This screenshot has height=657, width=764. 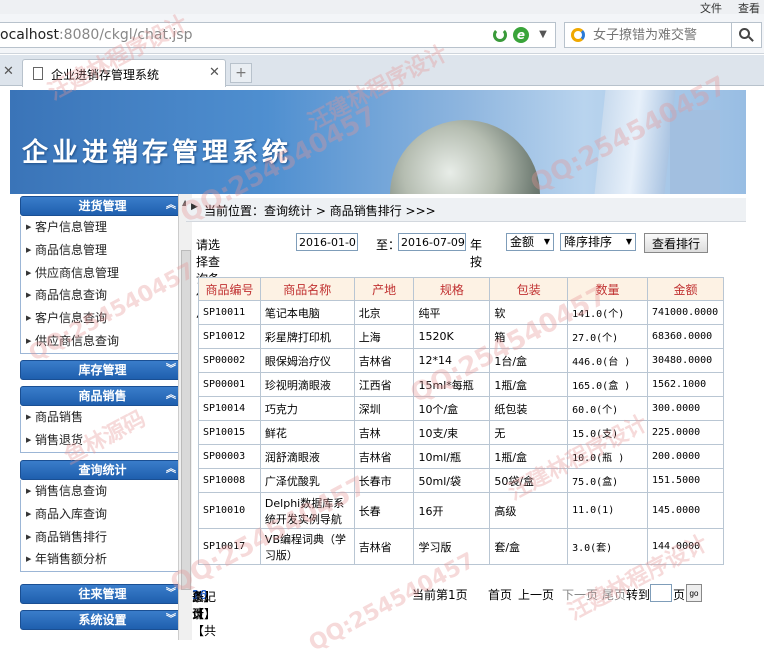 What do you see at coordinates (102, 514) in the screenshot?
I see `sidebar-item-stockin-query: ▶ 商品入库查询` at bounding box center [102, 514].